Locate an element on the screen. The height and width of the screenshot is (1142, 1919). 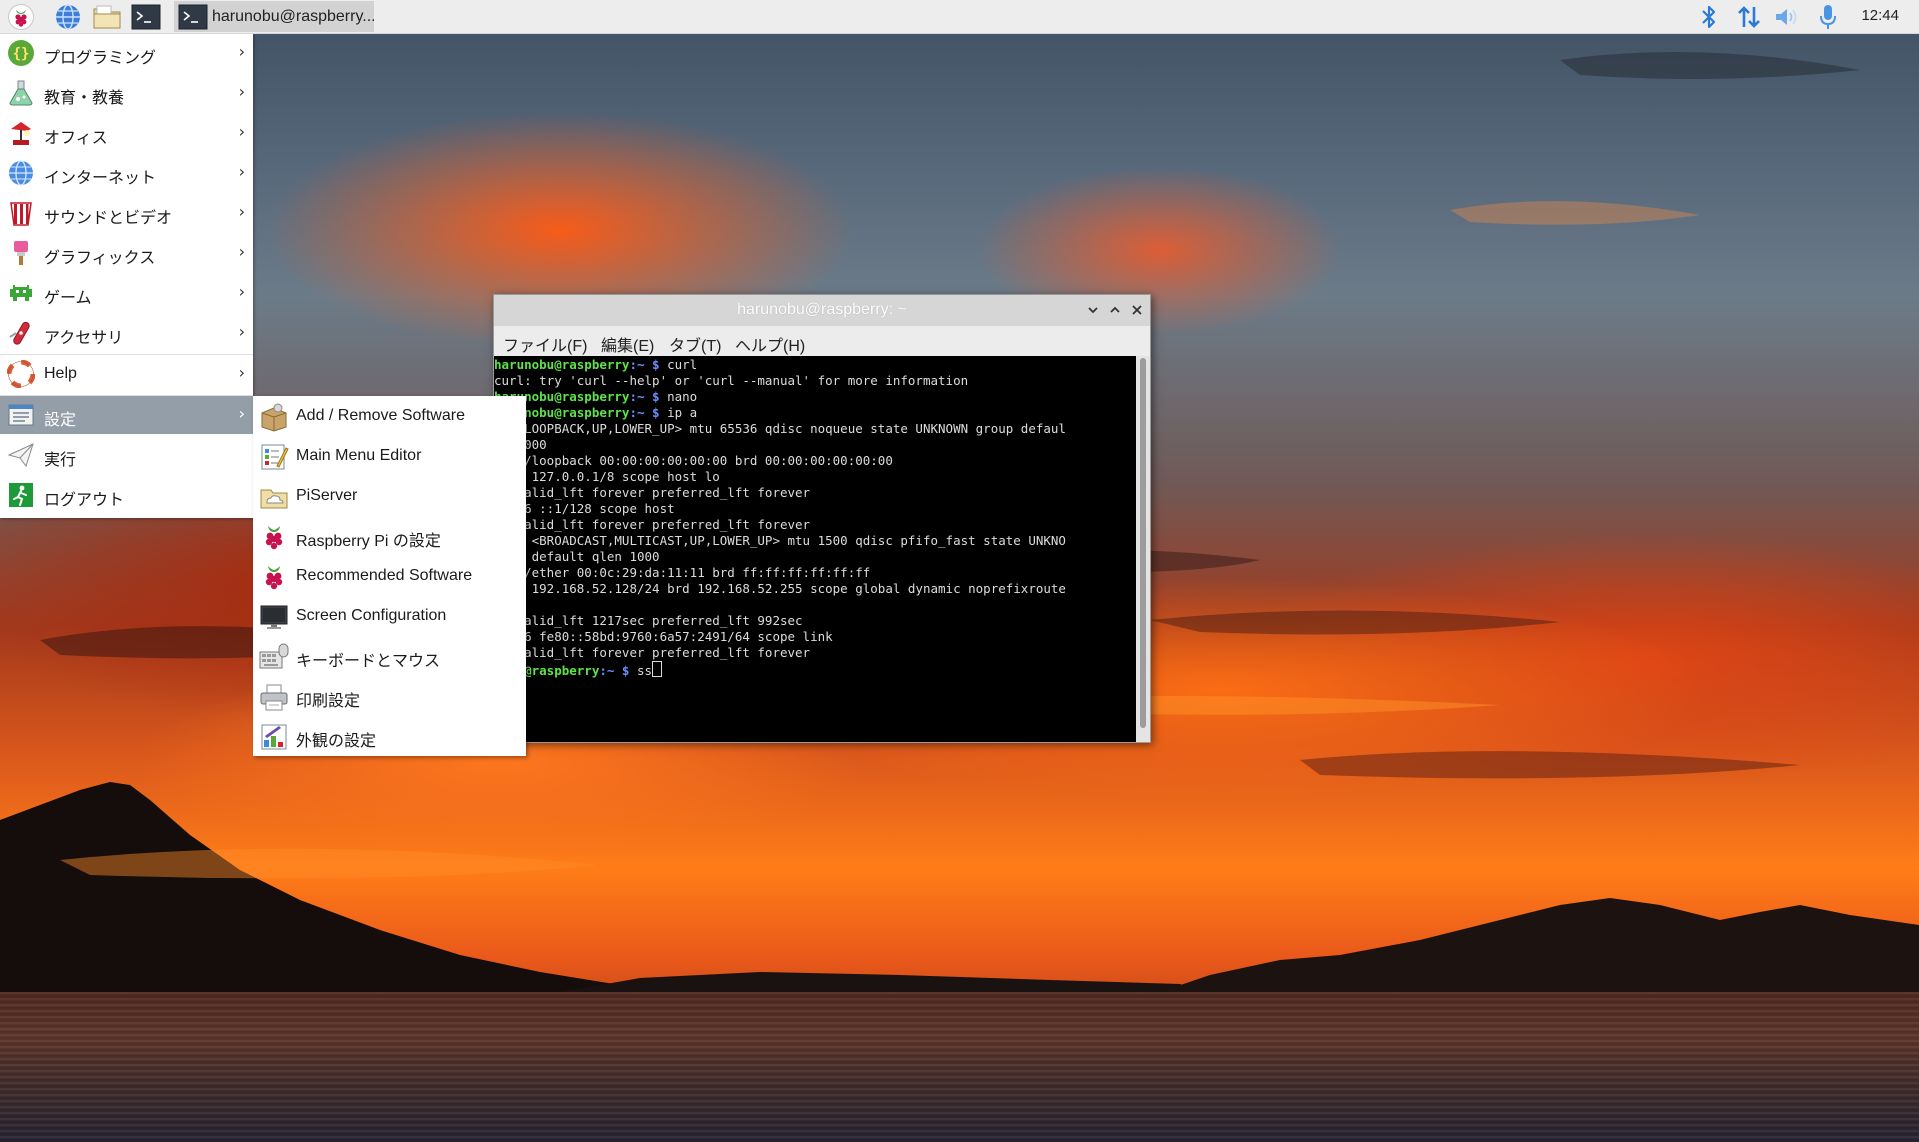
volume-tray is located at coordinates (1787, 17).